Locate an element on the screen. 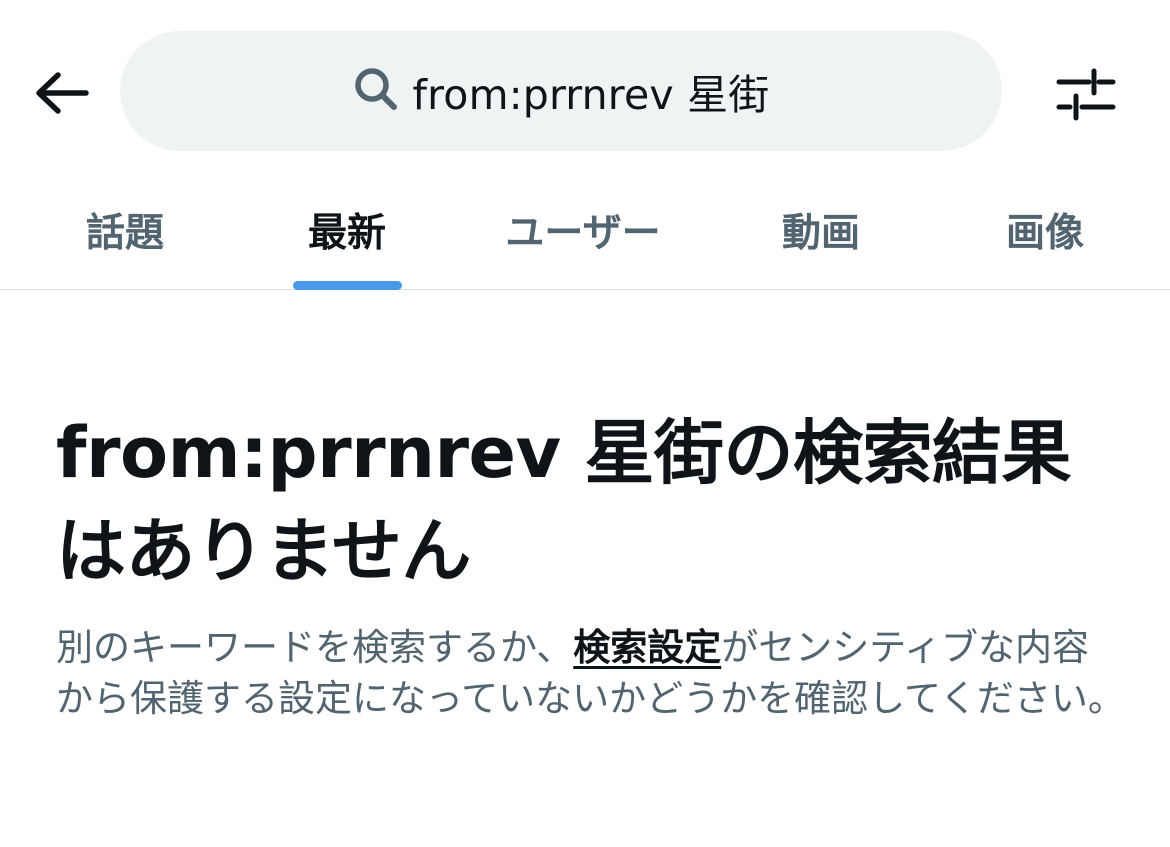 The height and width of the screenshot is (847, 1170). sliders-icon is located at coordinates (1086, 94).